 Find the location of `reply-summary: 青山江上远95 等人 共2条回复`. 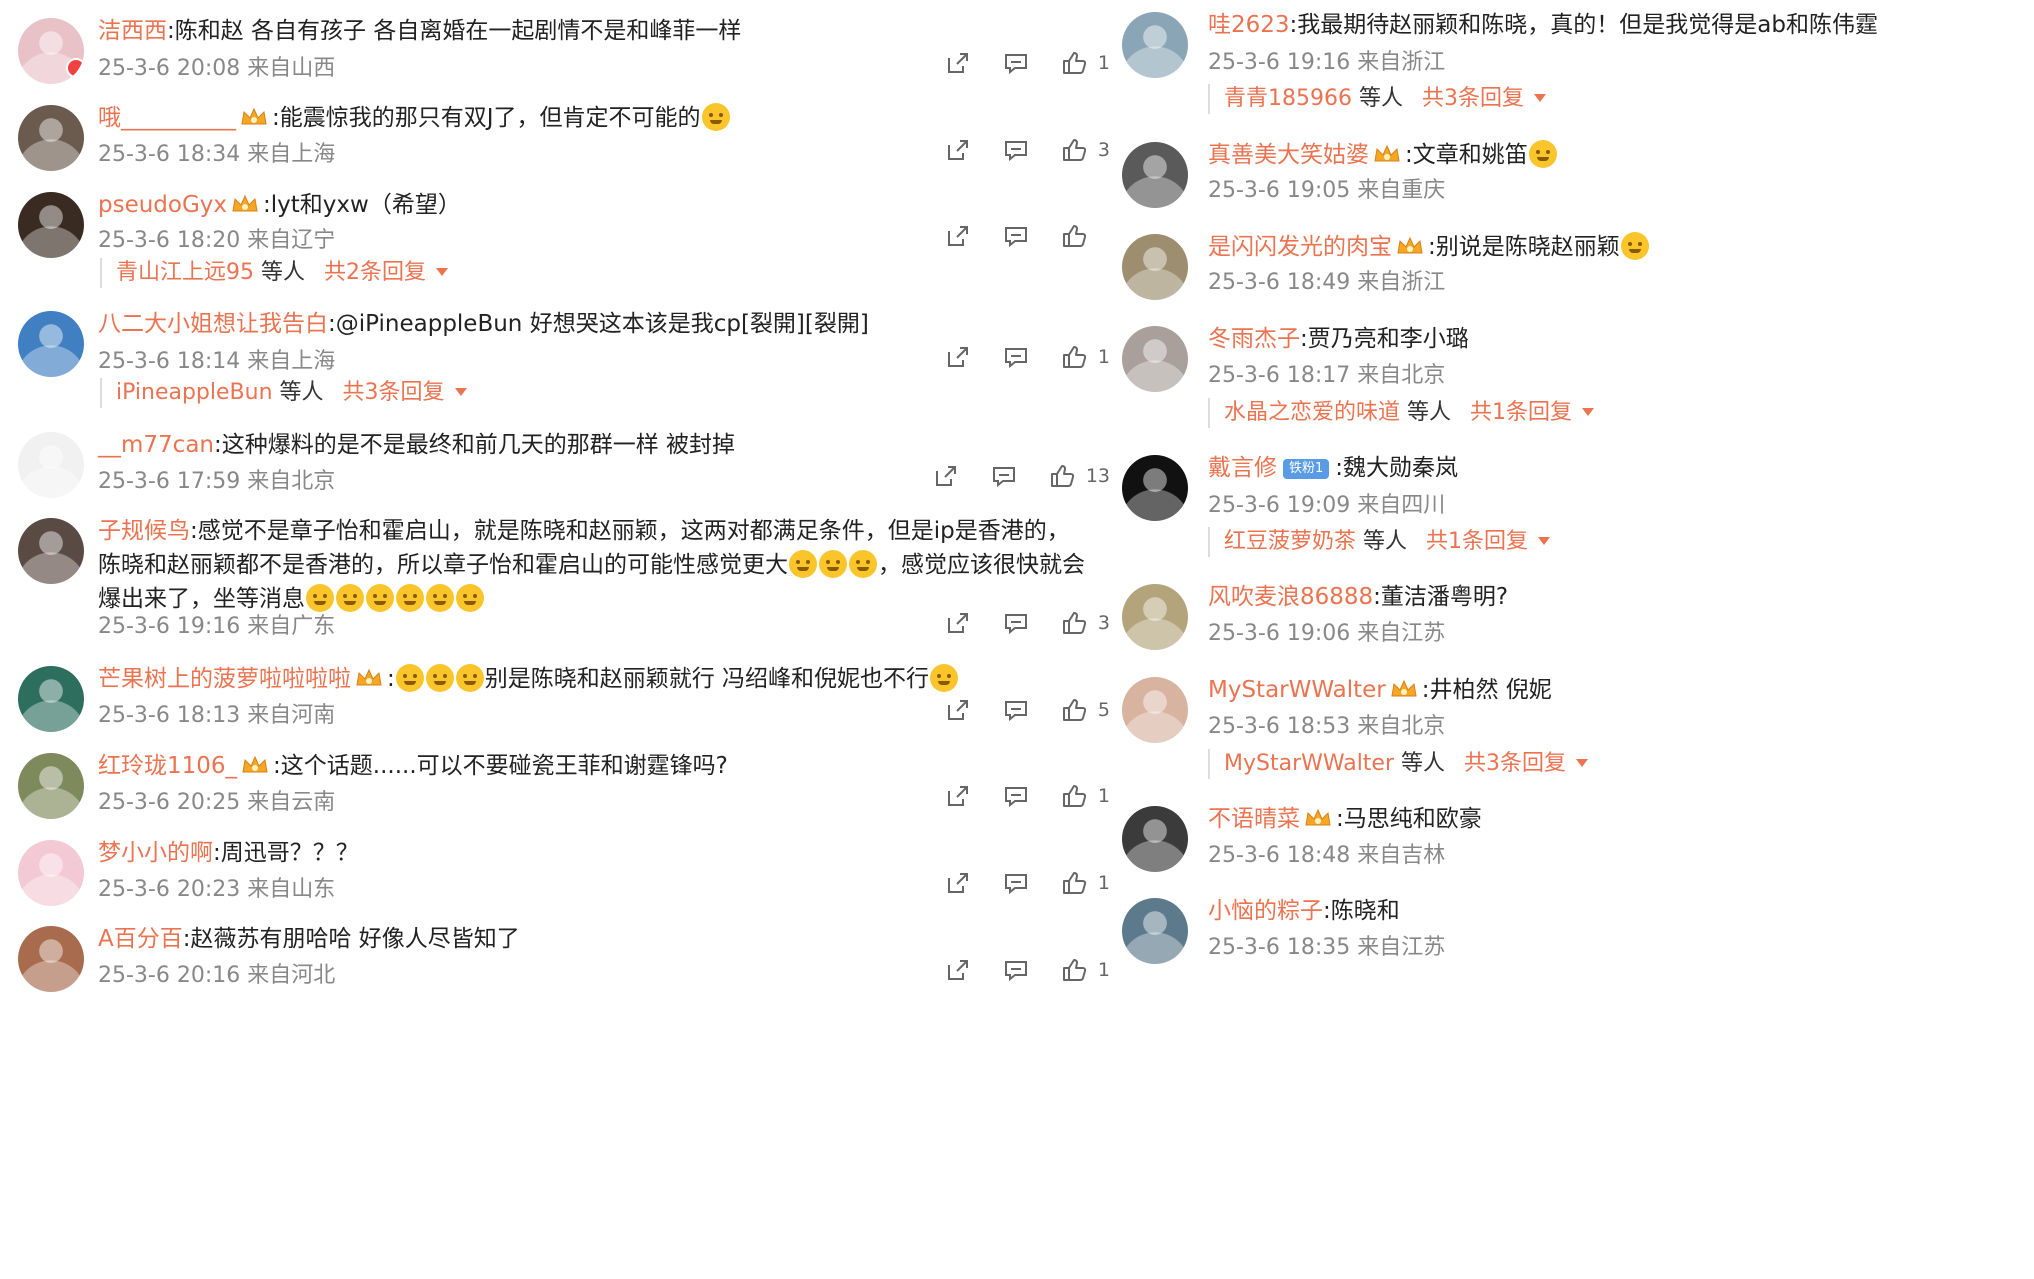

reply-summary: 青山江上远95 等人 共2条回复 is located at coordinates (274, 273).